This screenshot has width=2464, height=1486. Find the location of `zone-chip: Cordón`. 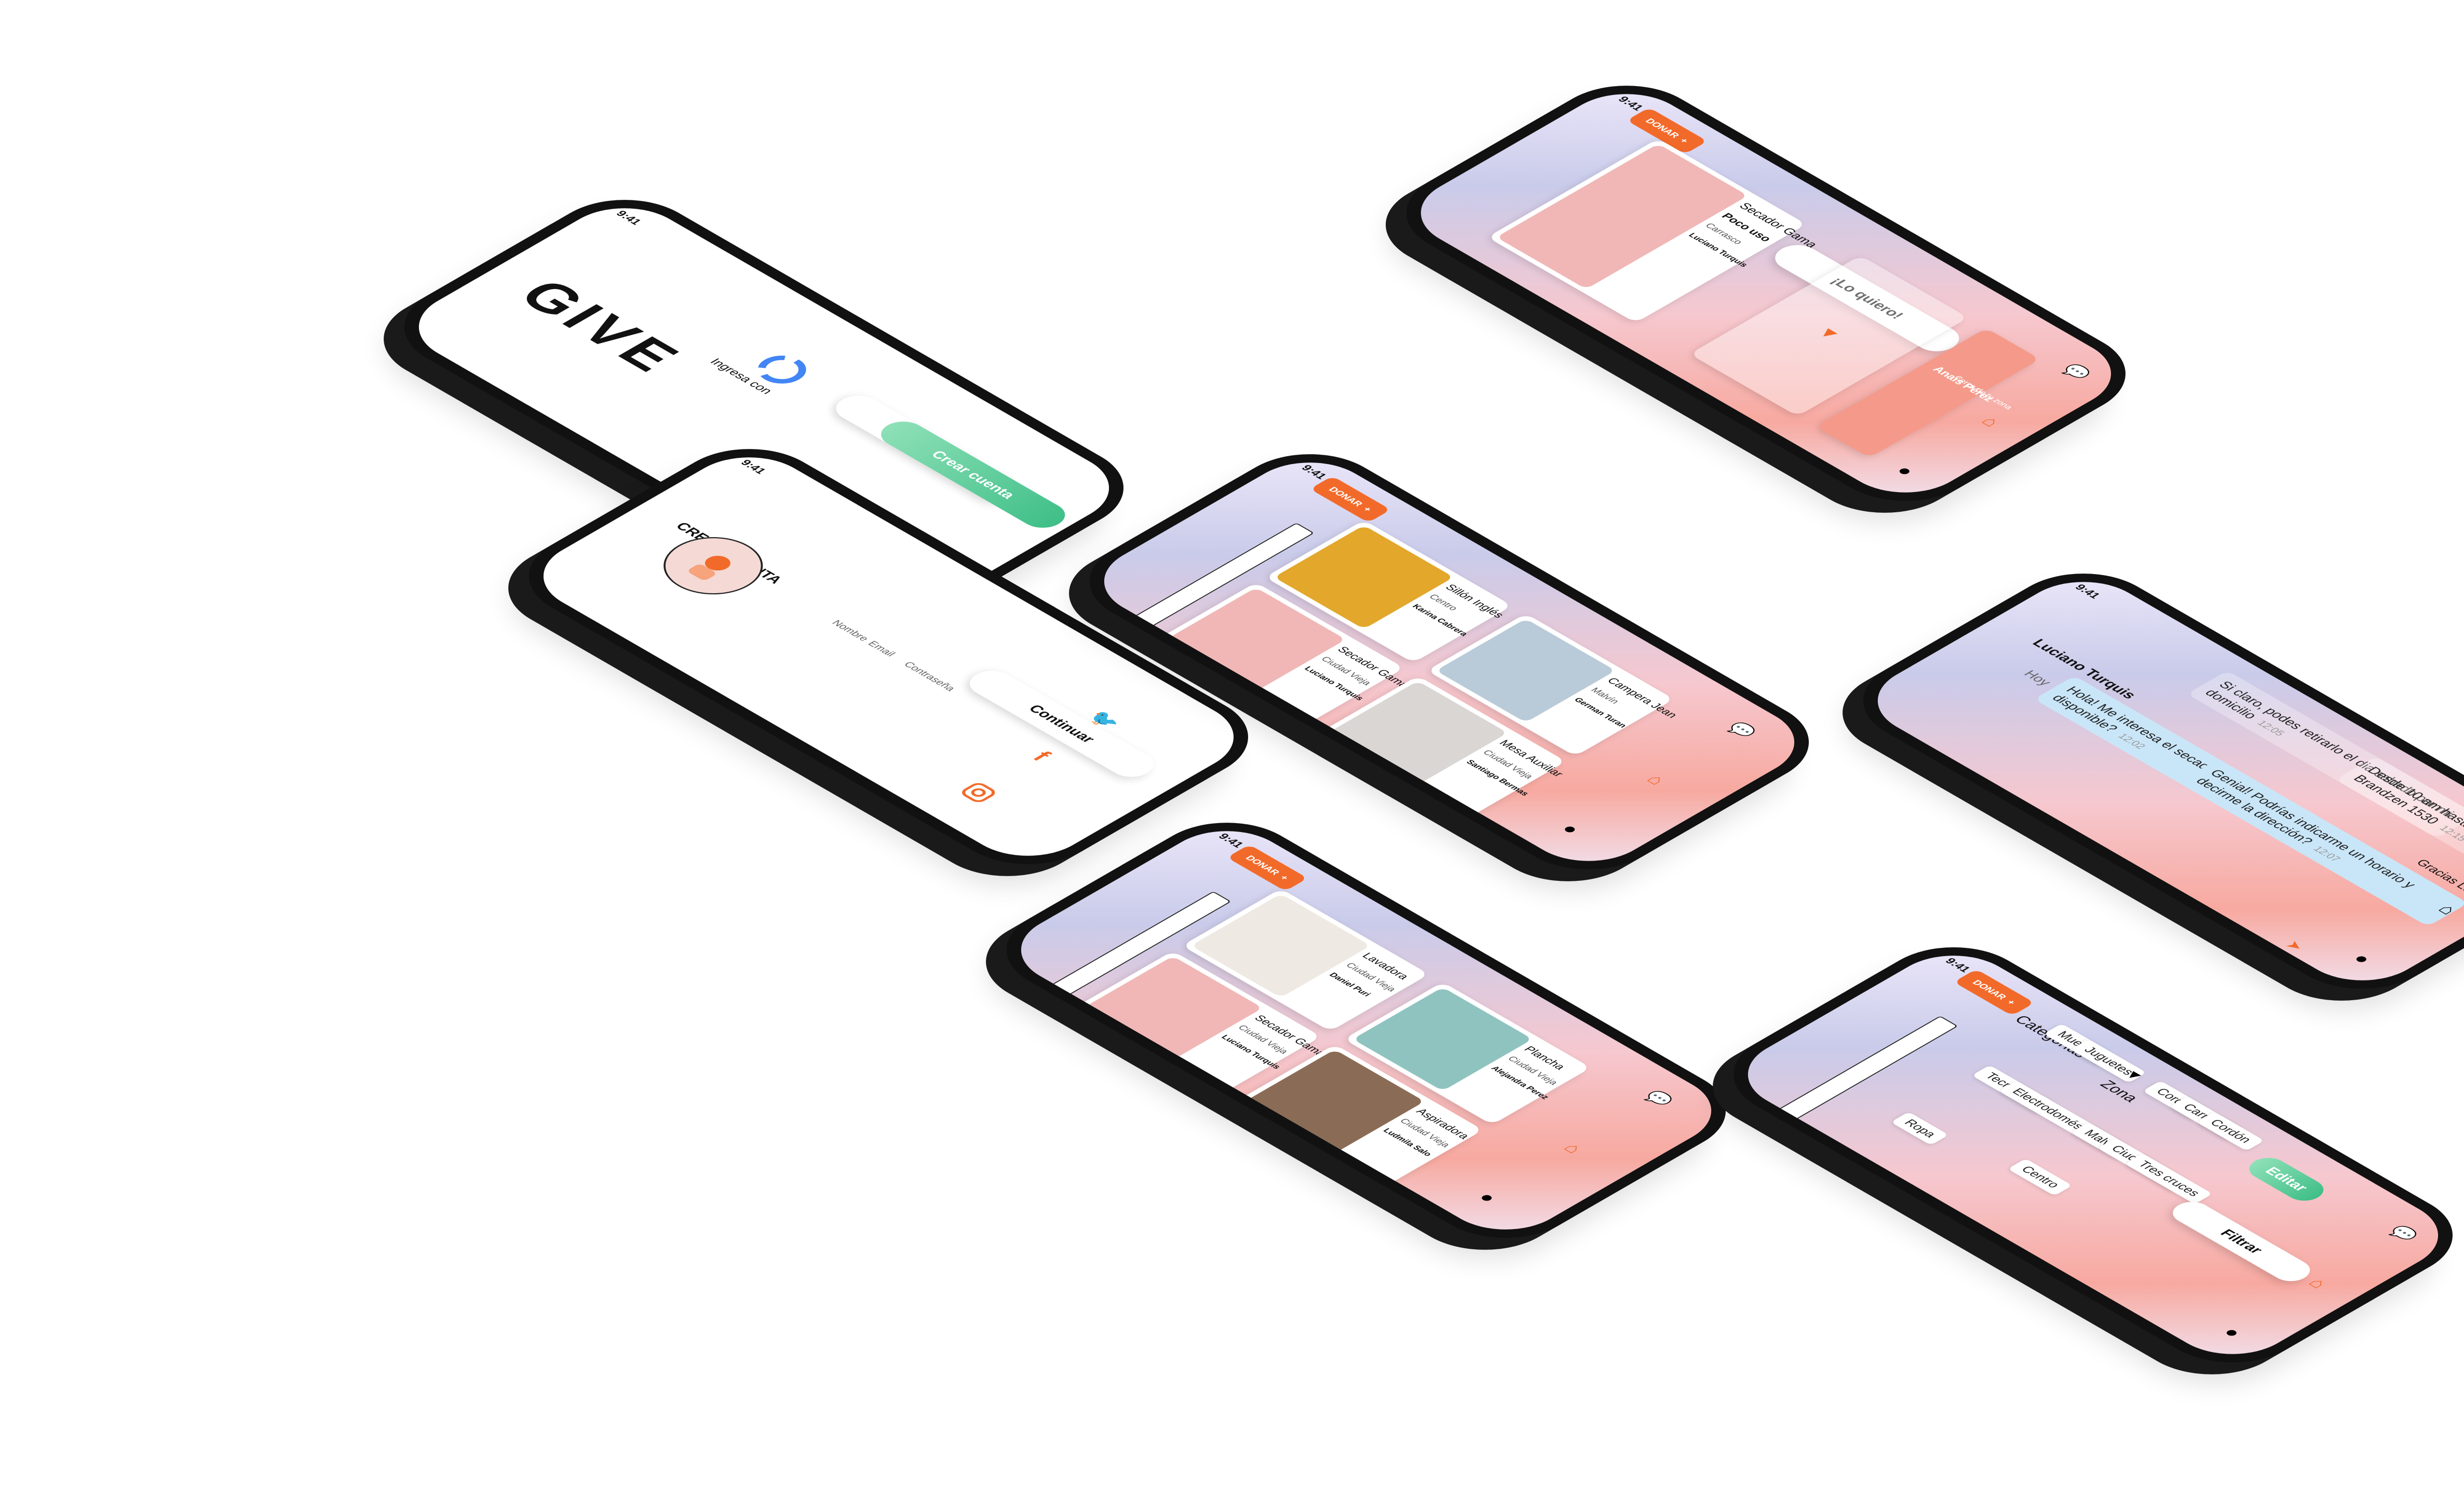

zone-chip: Cordón is located at coordinates (2230, 1131).